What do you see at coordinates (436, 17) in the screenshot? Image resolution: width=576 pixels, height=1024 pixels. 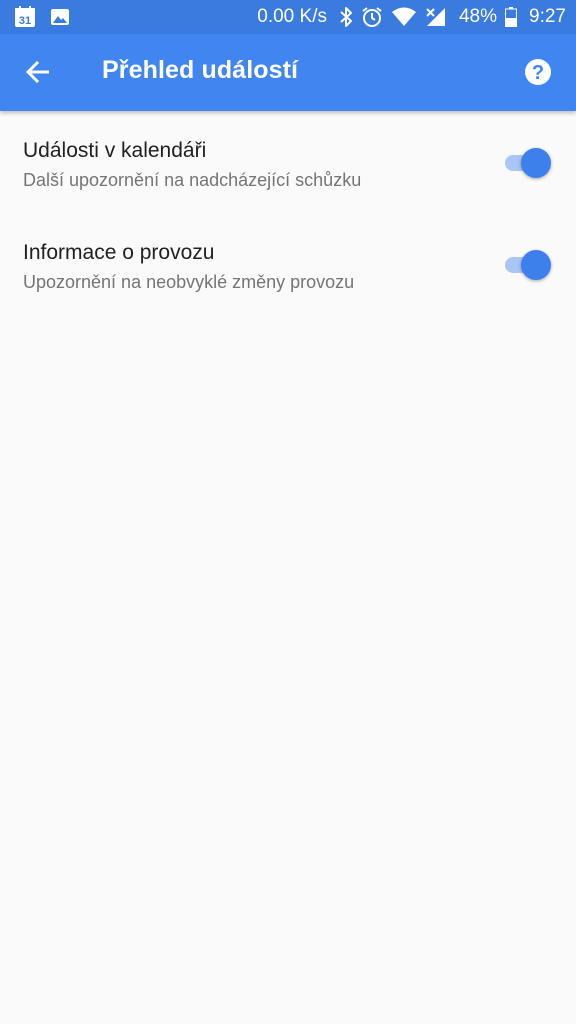 I see `cellular-icon` at bounding box center [436, 17].